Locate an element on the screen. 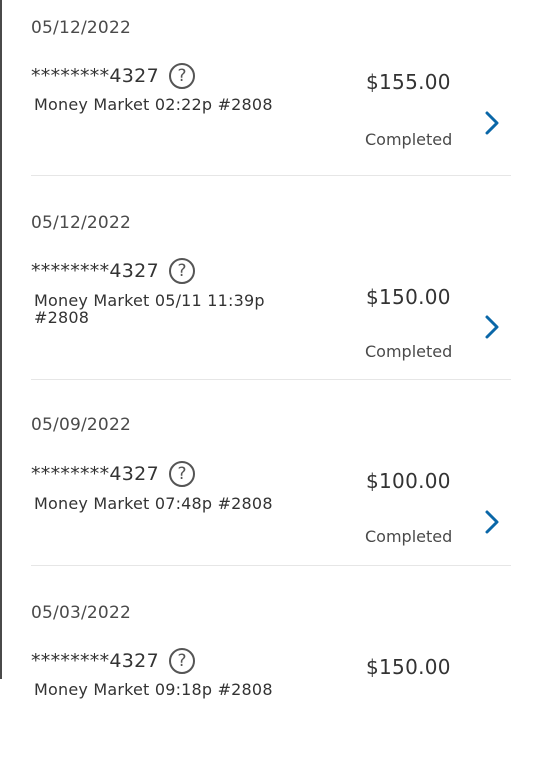 The image size is (541, 760). transaction-description: Money Market 05/11 11:39p #2808 is located at coordinates (149, 309).